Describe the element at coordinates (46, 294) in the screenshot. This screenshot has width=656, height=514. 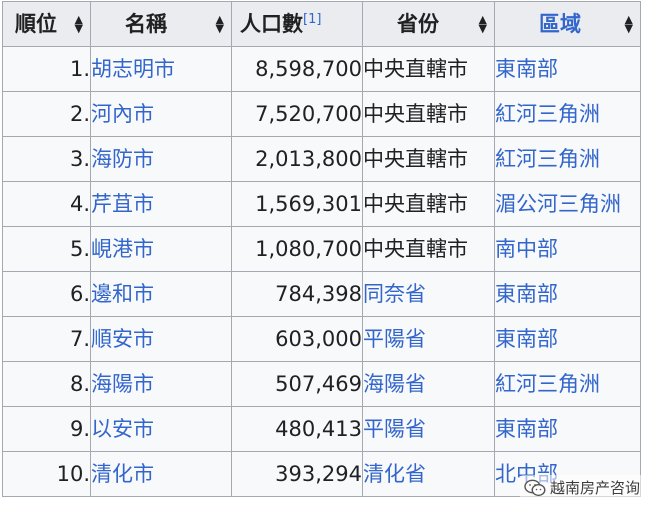
I see `rank-column-cell: 6.` at that location.